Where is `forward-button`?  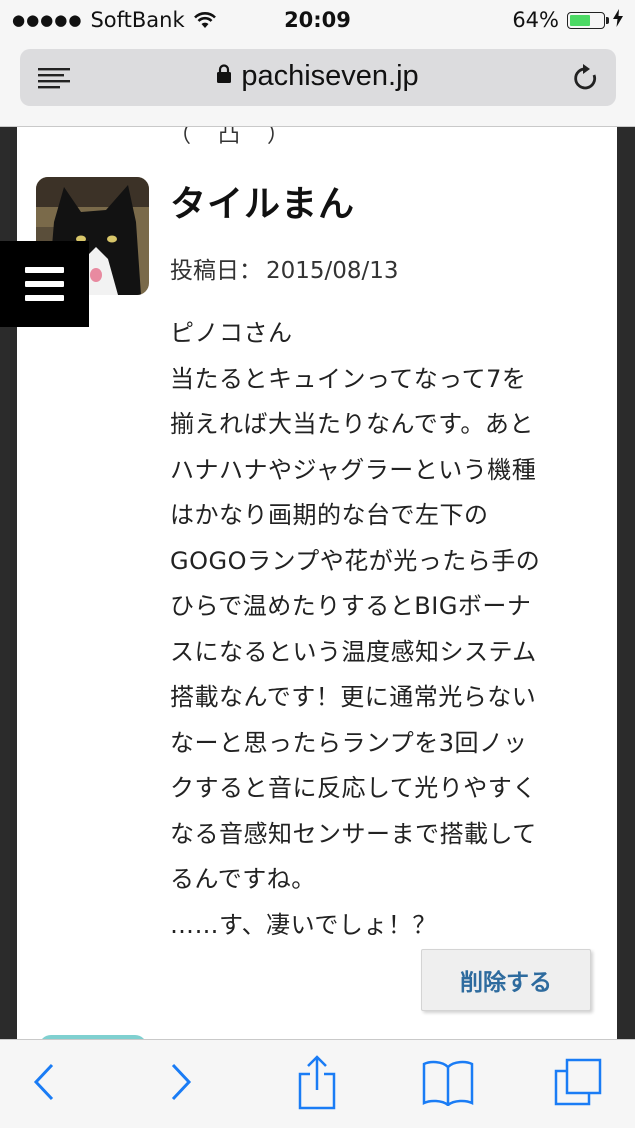 forward-button is located at coordinates (181, 1084).